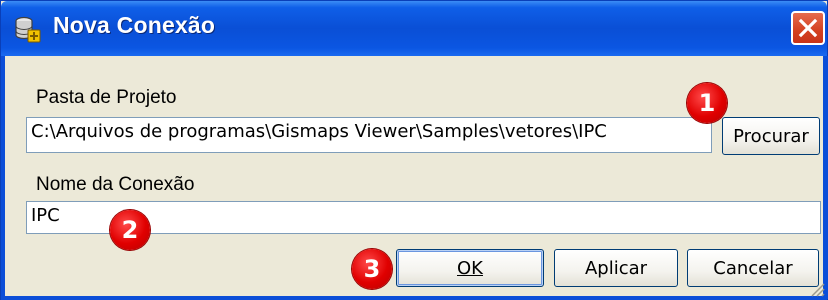  Describe the element at coordinates (130, 230) in the screenshot. I see `annotation-badge-2: 2` at that location.